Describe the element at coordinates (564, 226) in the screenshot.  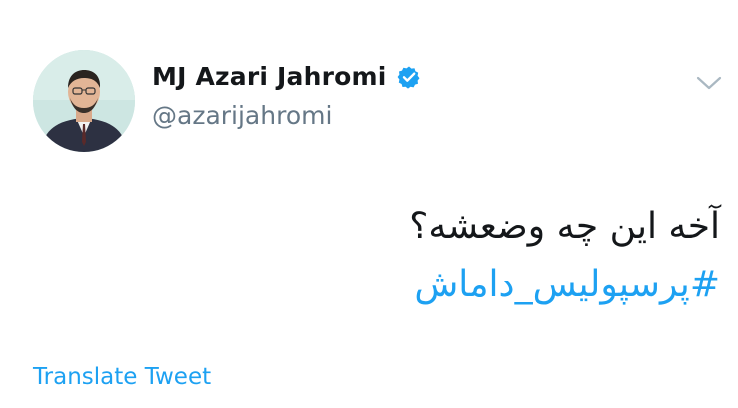
I see `tweet-text: آخه این چه وضعشه؟` at that location.